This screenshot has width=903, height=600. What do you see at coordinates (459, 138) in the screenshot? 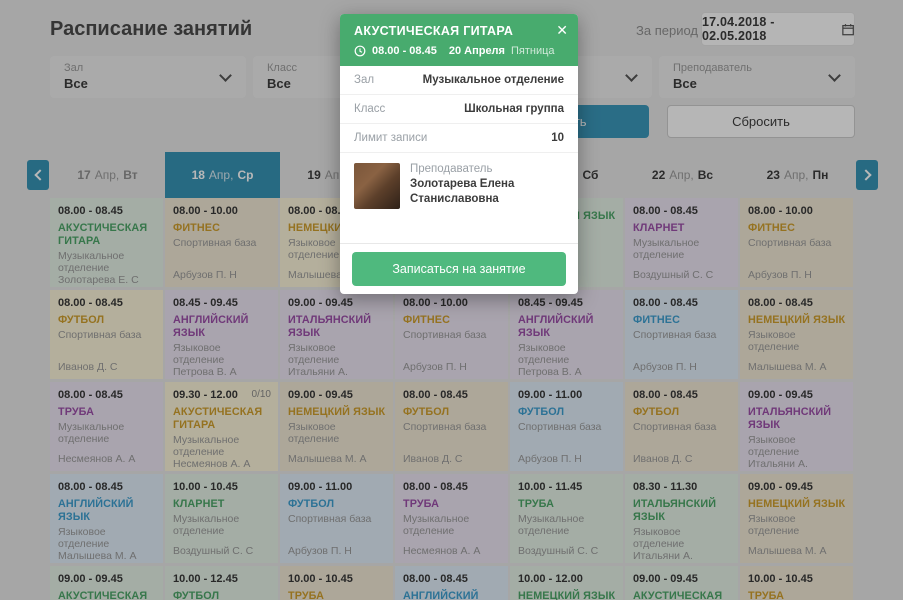
I see `modal-row-limit: Лимит записи 10` at bounding box center [459, 138].